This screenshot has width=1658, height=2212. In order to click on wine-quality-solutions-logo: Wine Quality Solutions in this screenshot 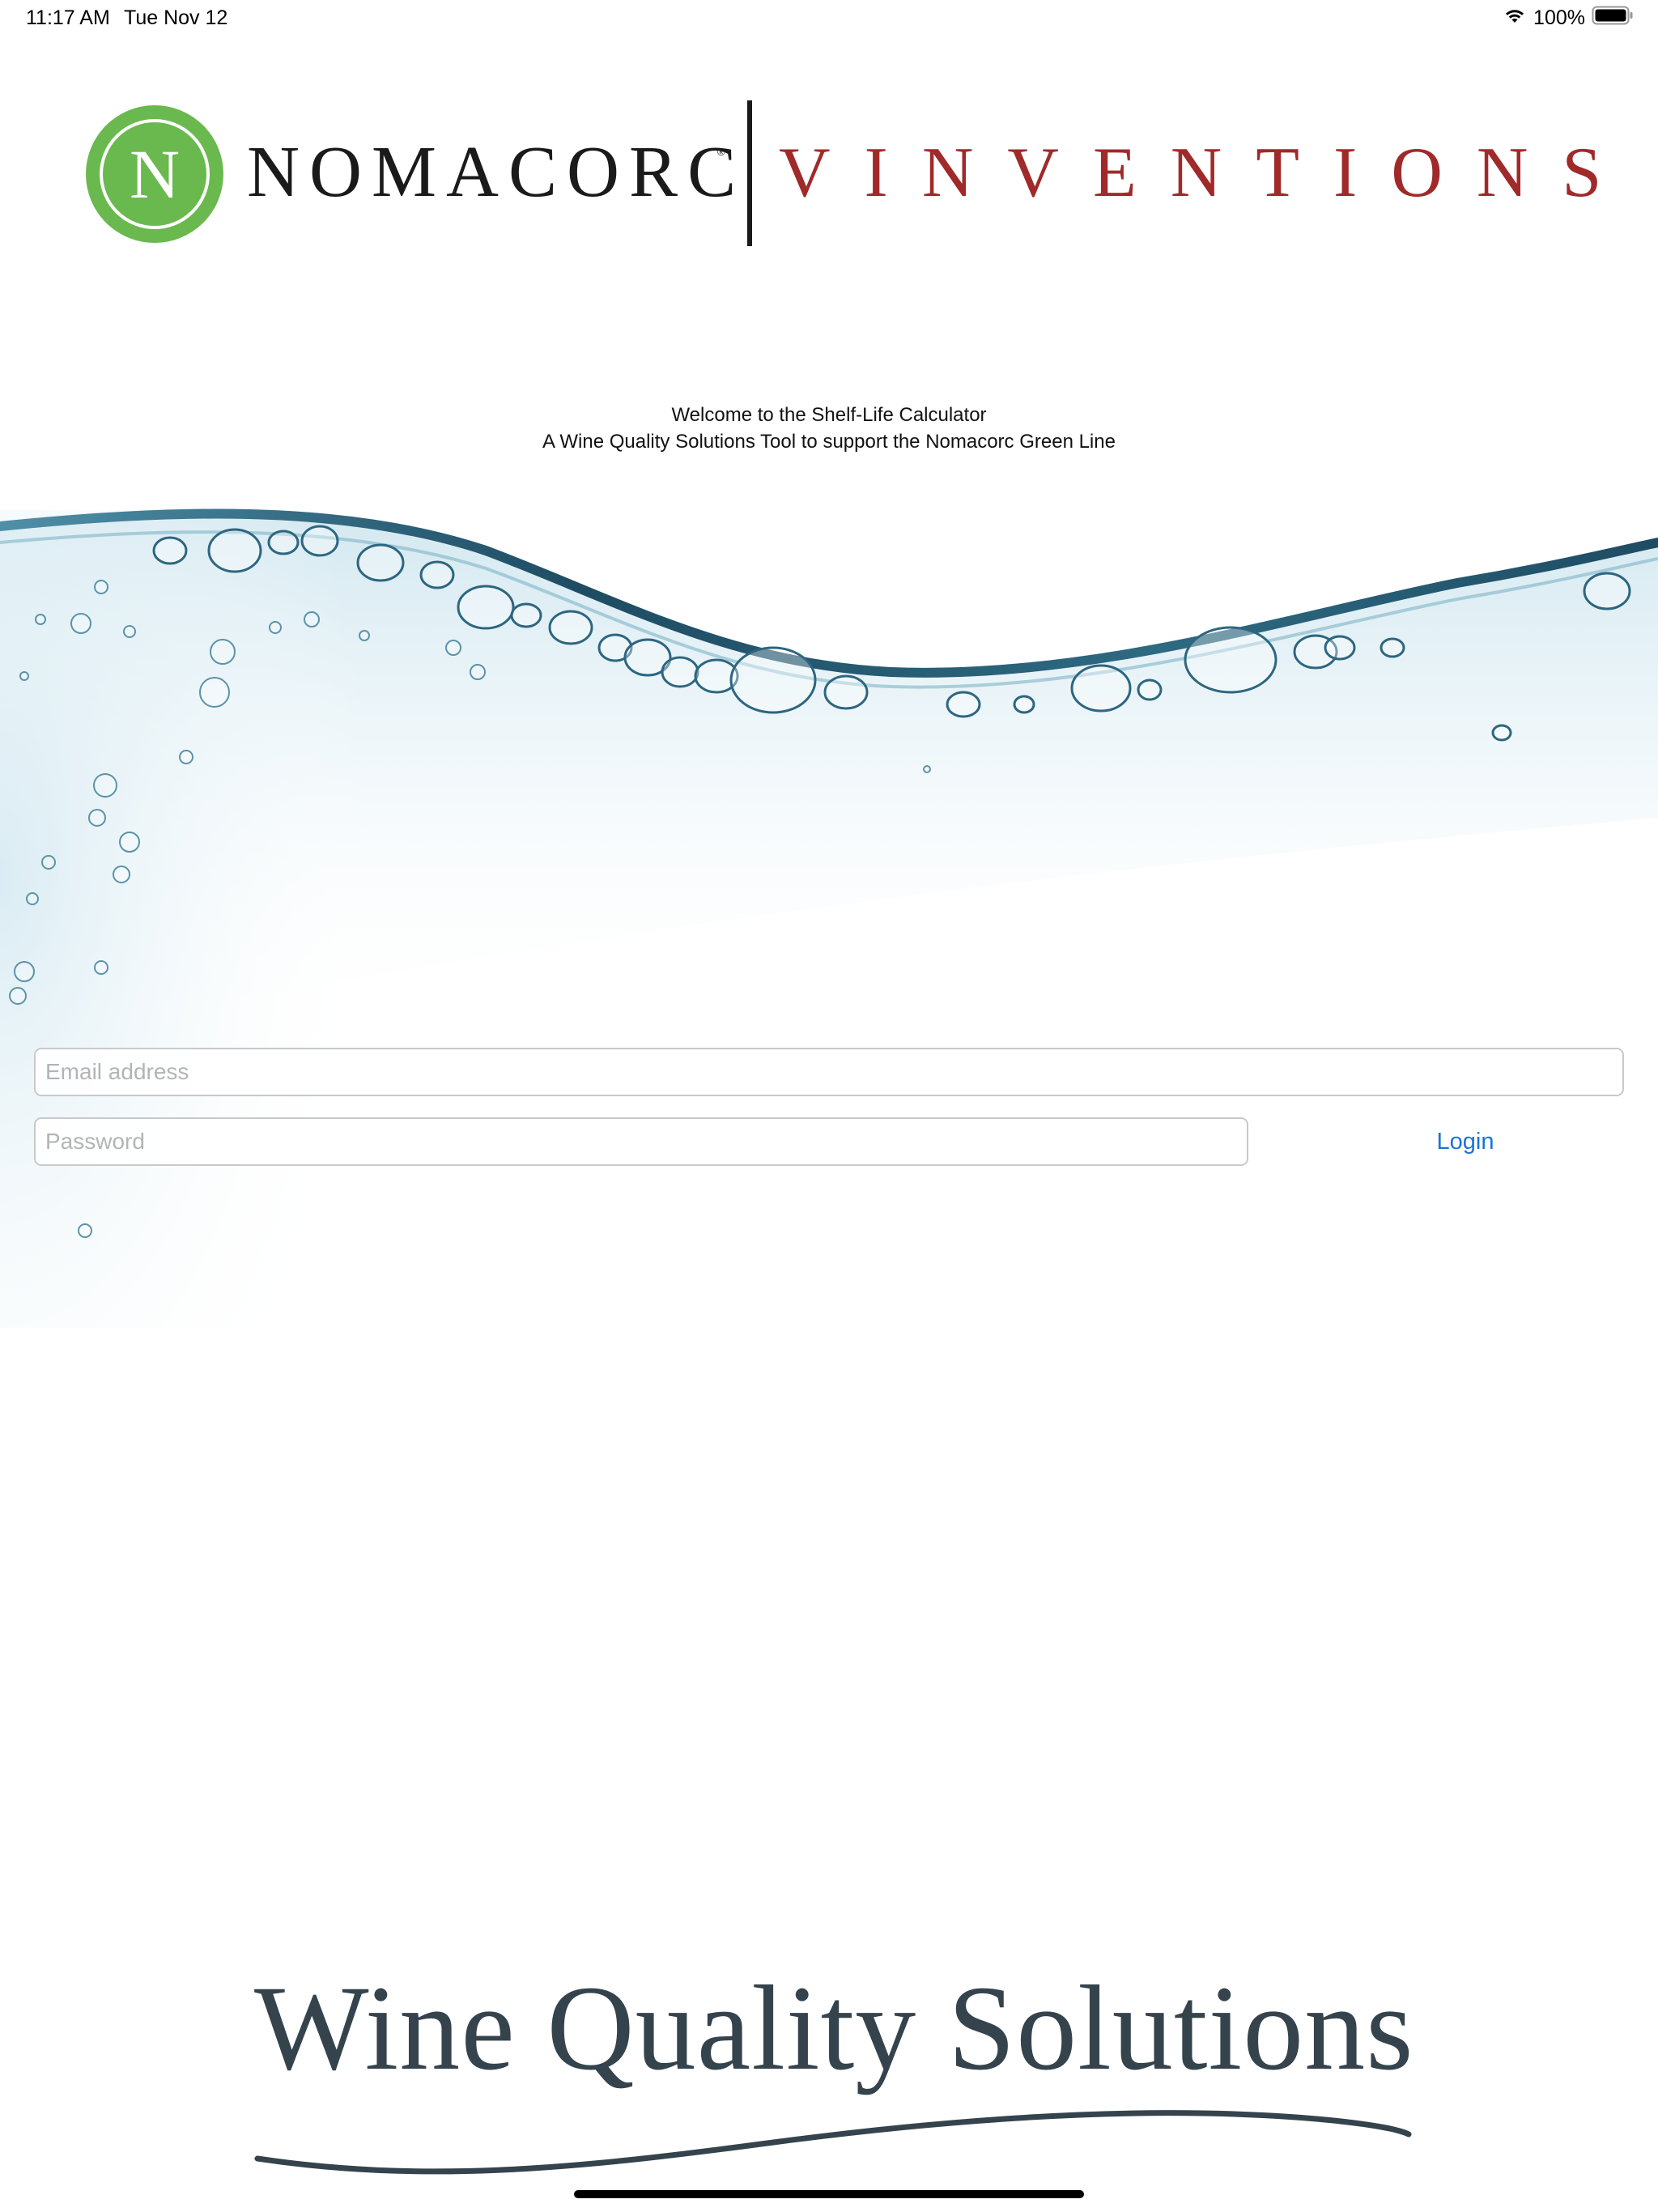, I will do `click(834, 2065)`.